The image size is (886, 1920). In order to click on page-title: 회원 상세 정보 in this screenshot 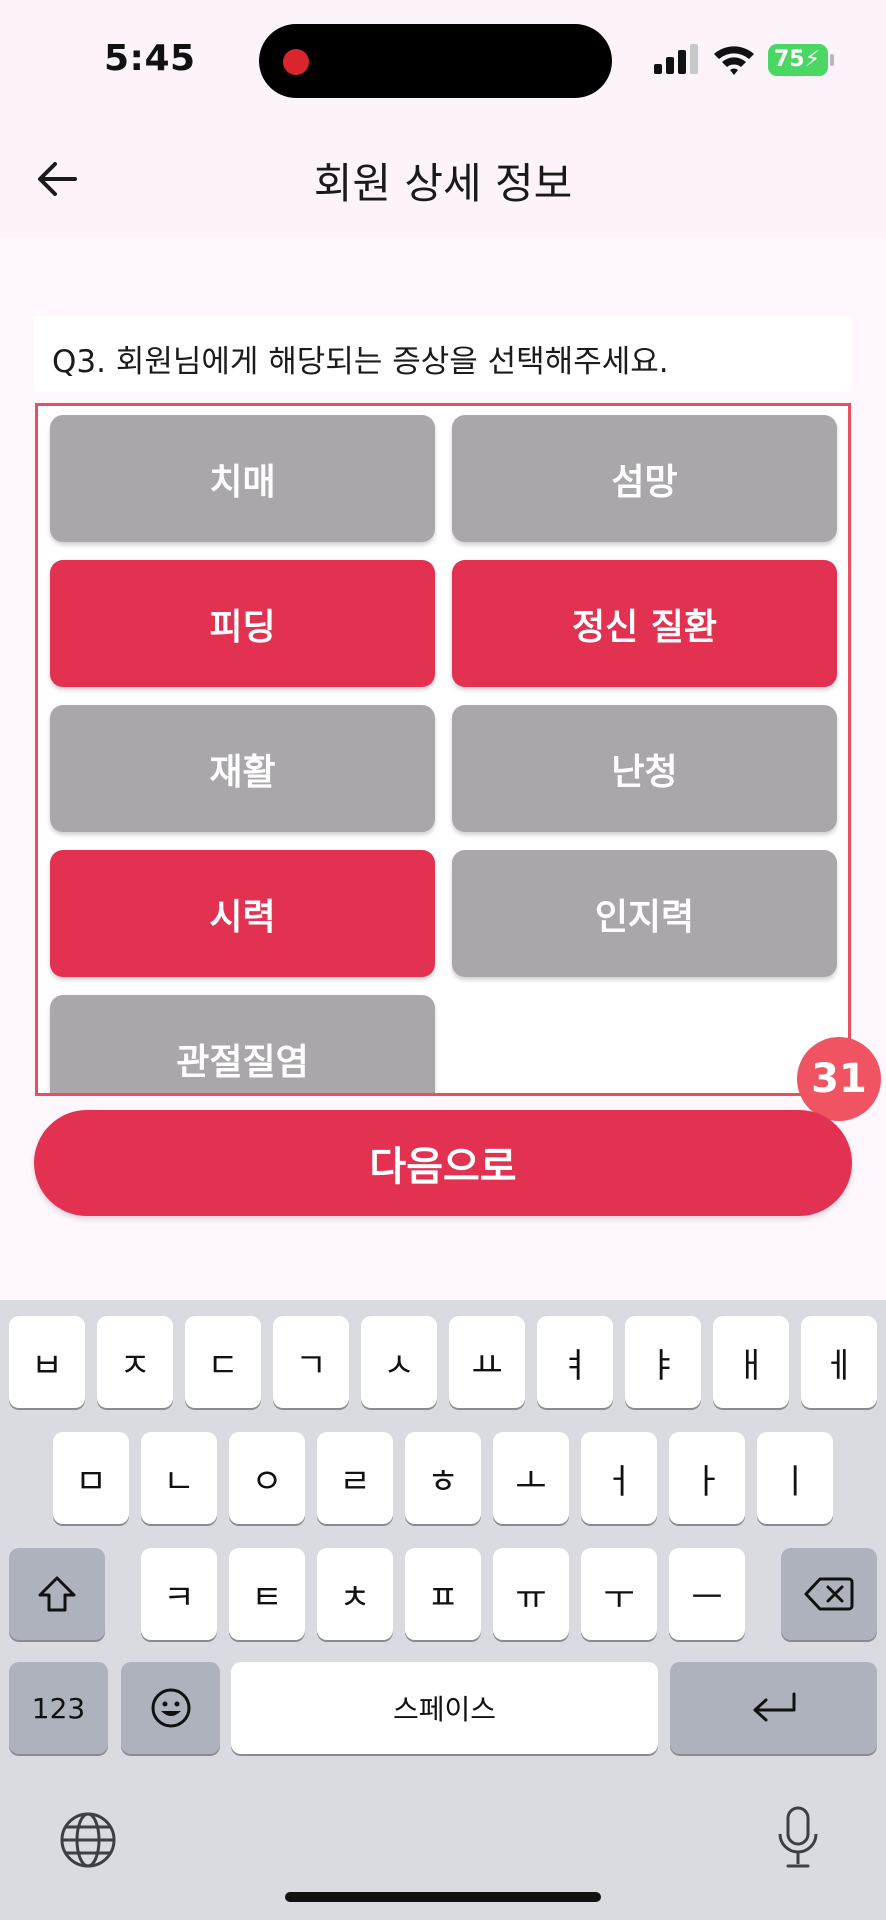, I will do `click(443, 183)`.